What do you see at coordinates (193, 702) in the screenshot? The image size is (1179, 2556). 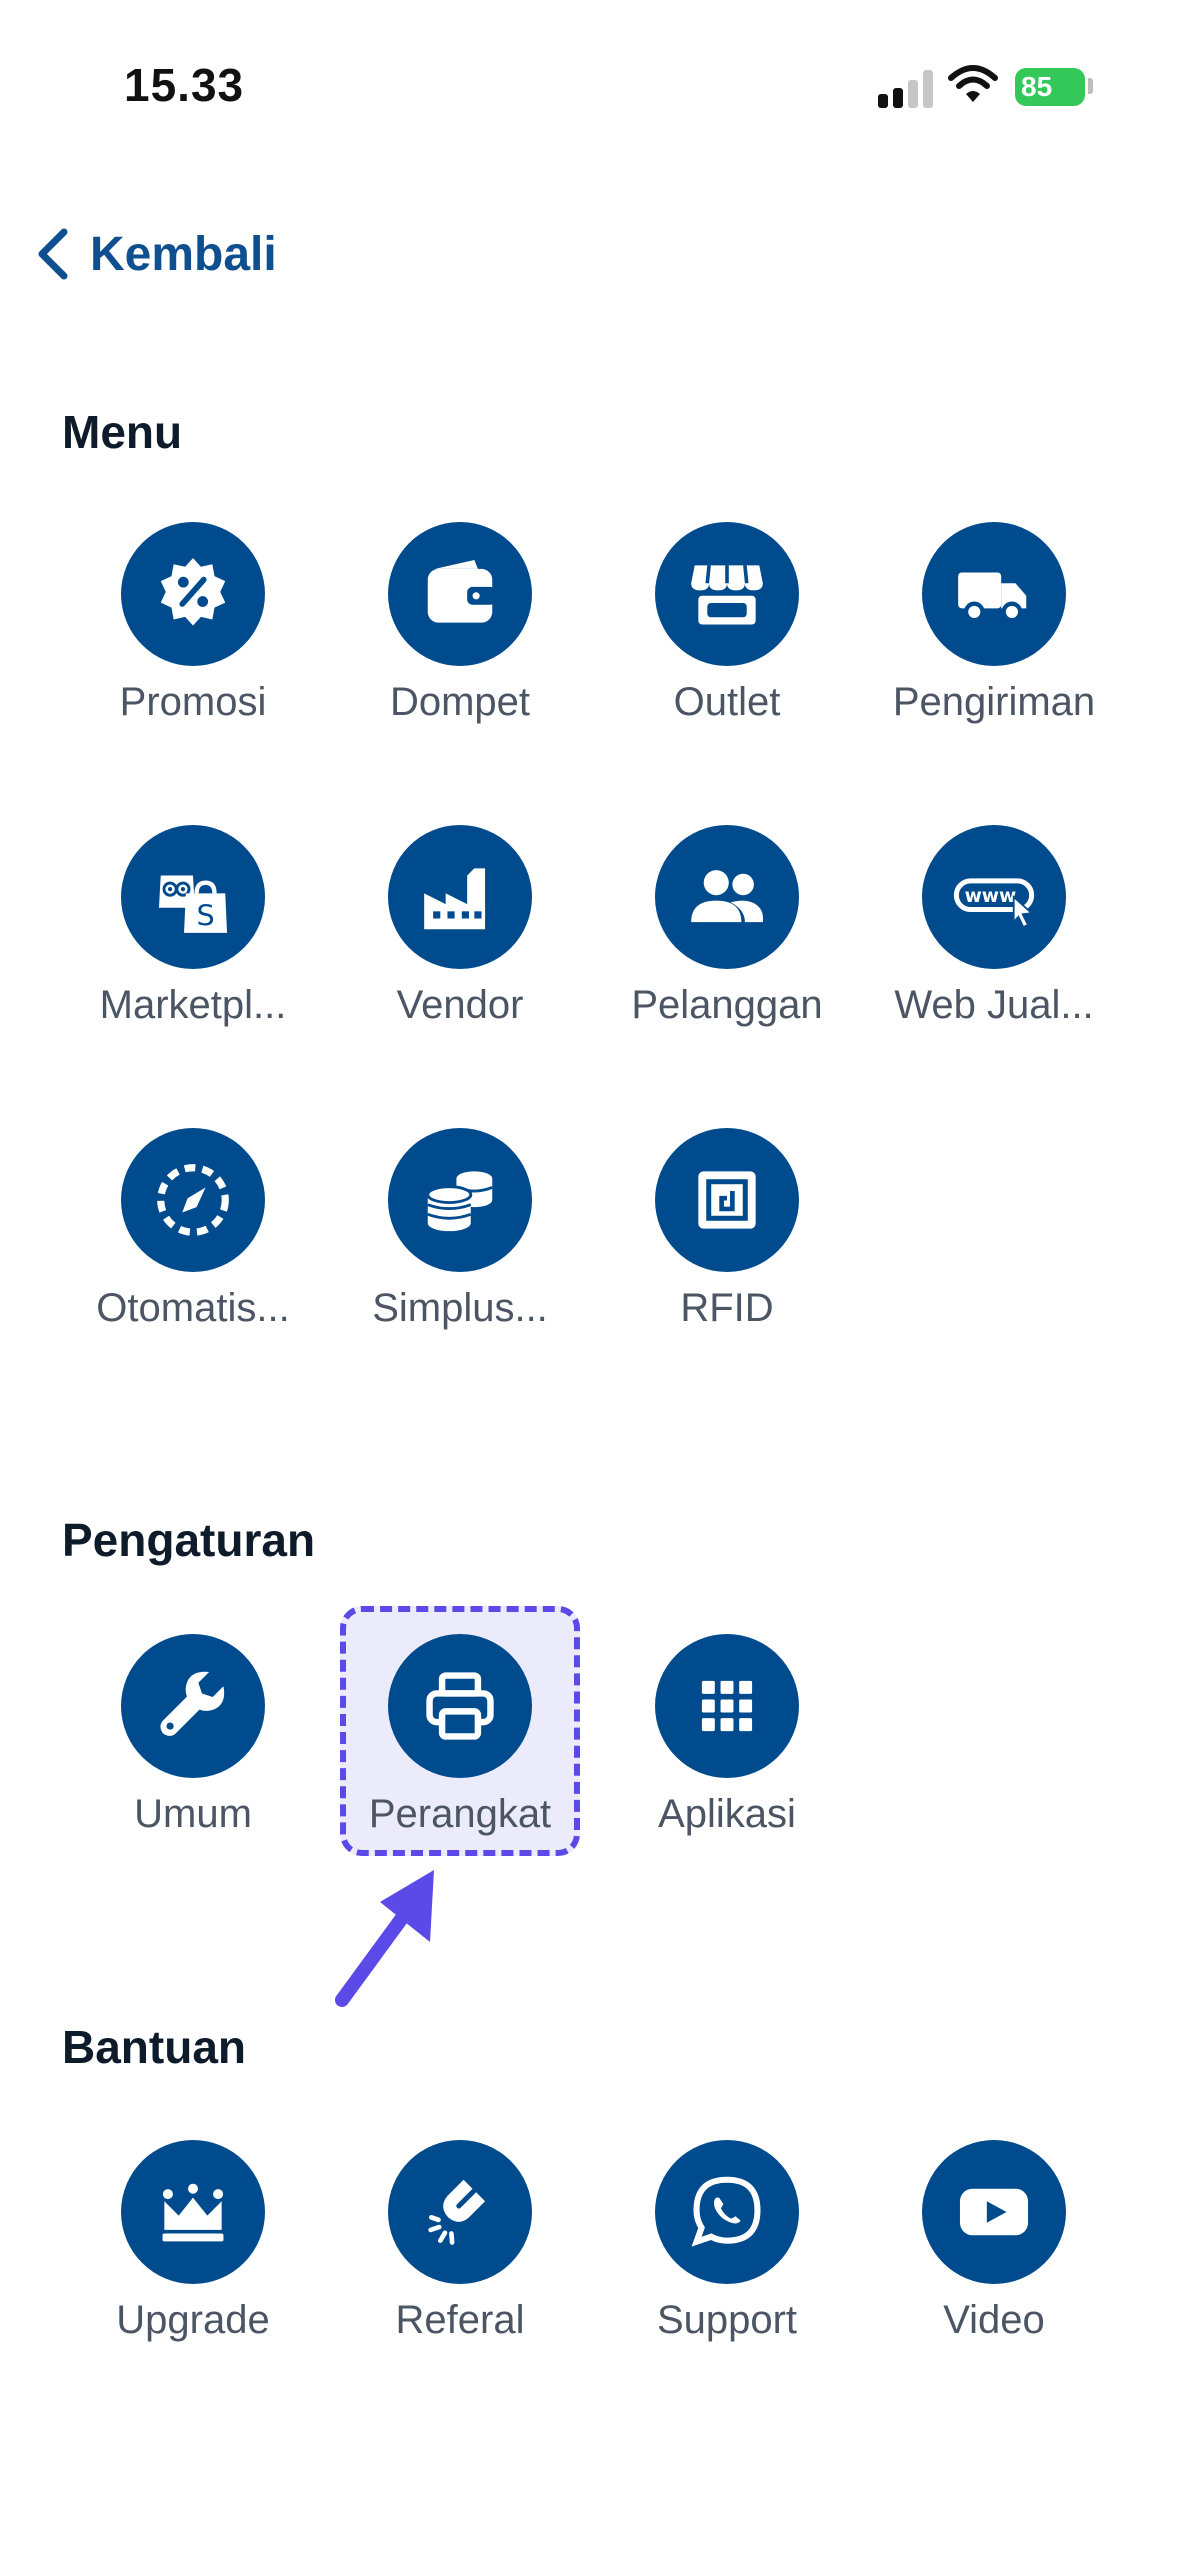 I see `menu-item-label: Promosi` at bounding box center [193, 702].